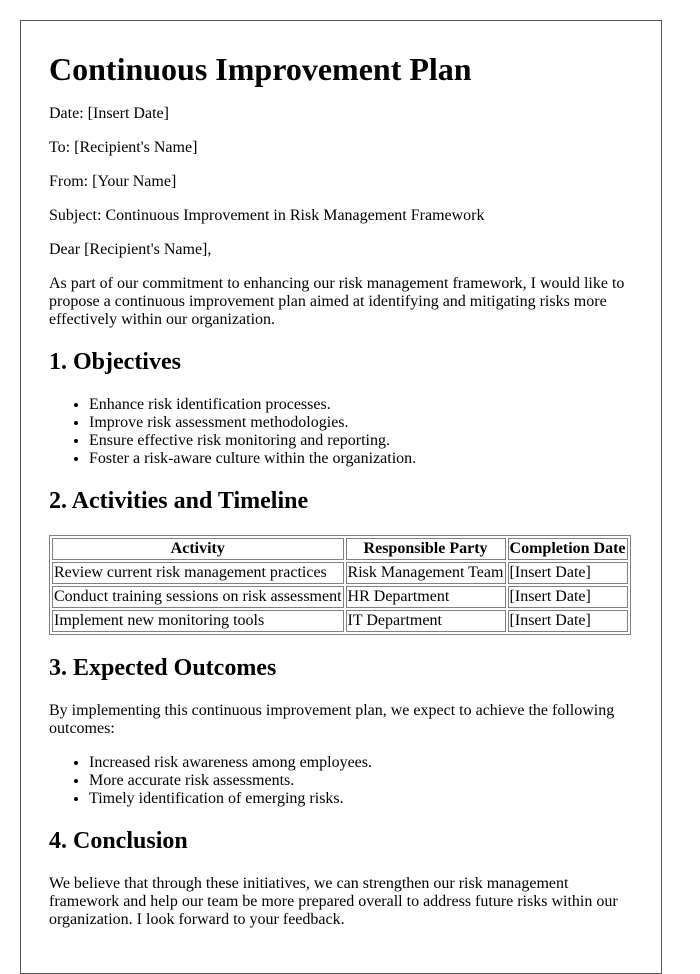 Image resolution: width=700 pixels, height=974 pixels. What do you see at coordinates (361, 405) in the screenshot?
I see `list-item: Enhance risk identification processes.` at bounding box center [361, 405].